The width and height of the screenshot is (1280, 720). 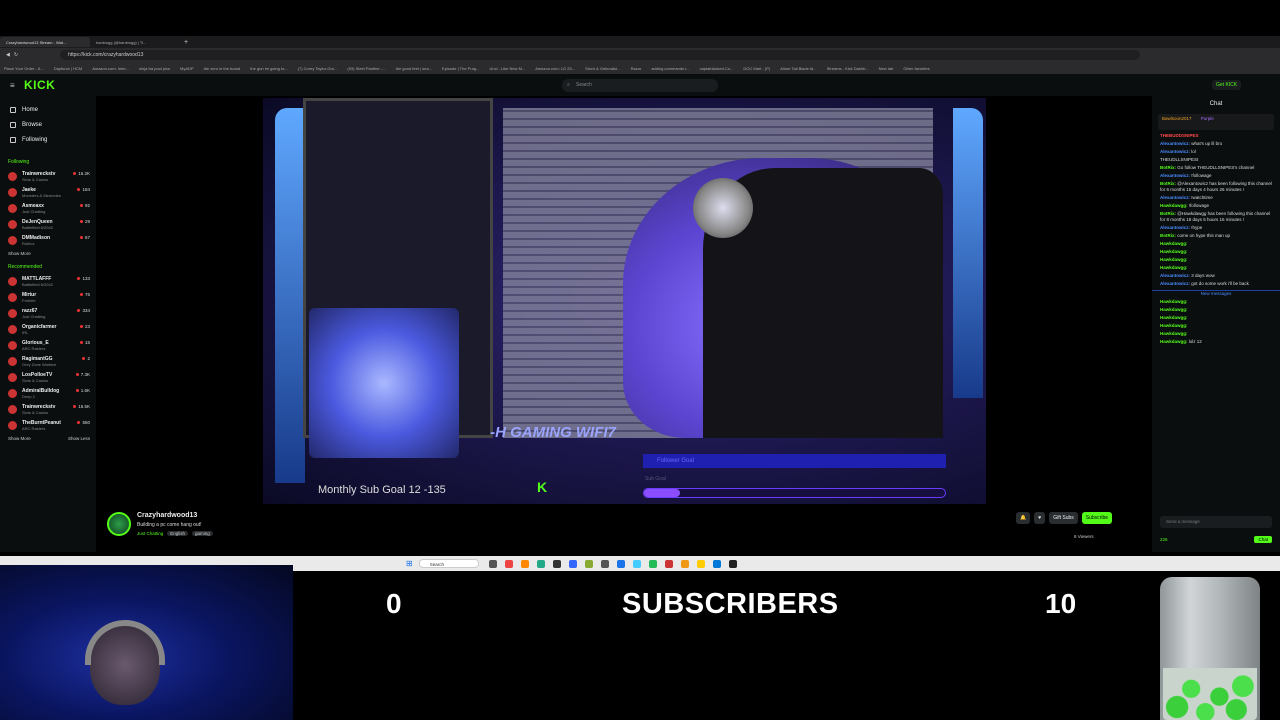 I want to click on channel-item: Mirtur Fortnite 75, so click(x=48, y=297).